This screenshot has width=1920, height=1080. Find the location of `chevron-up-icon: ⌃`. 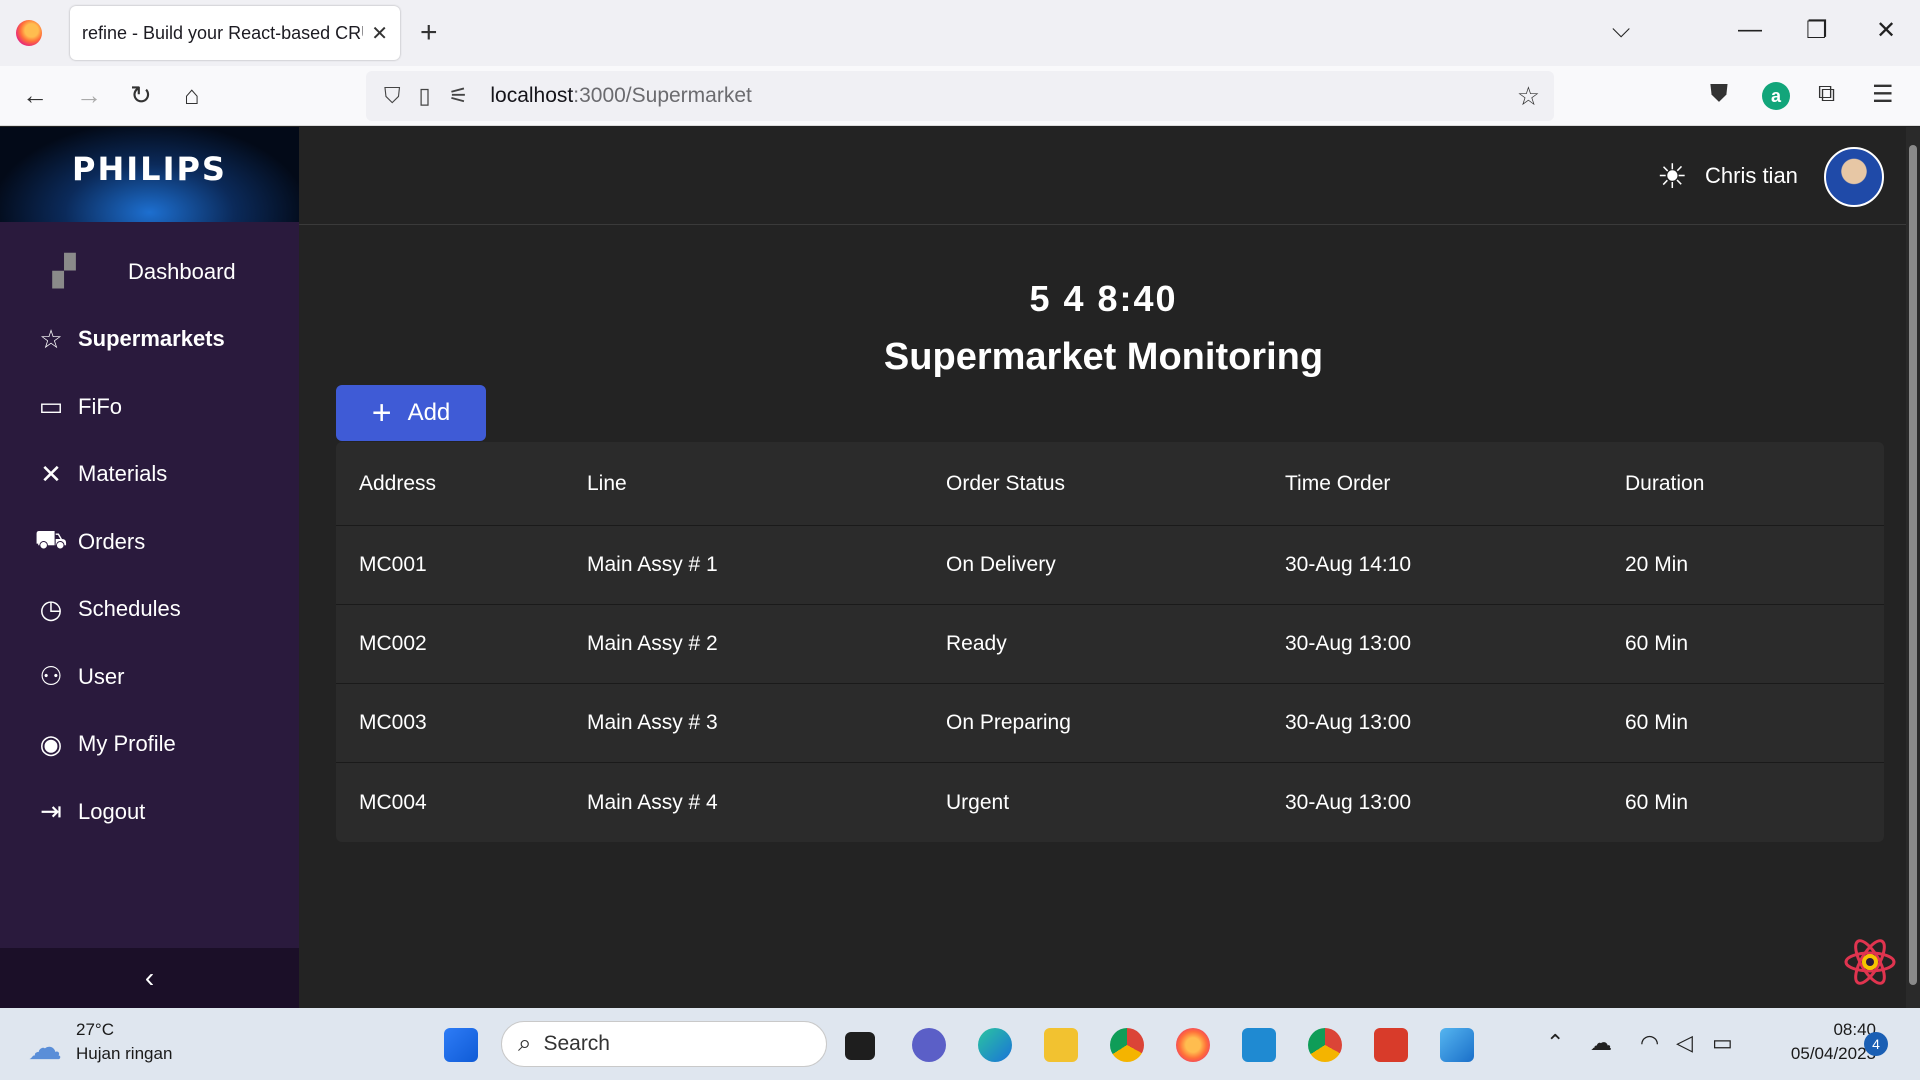

chevron-up-icon: ⌃ is located at coordinates (1555, 1043).